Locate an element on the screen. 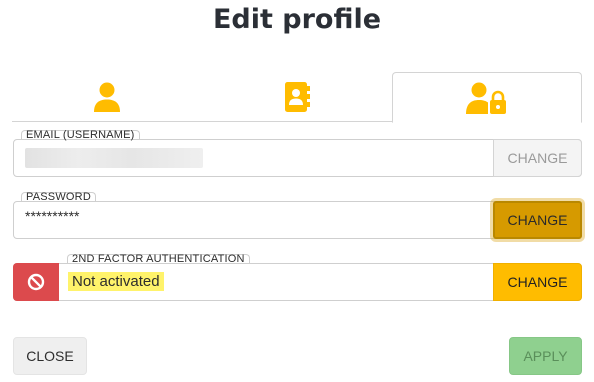 The width and height of the screenshot is (594, 382). email-field: EMAIL (USERNAME) CHANGE is located at coordinates (297, 153).